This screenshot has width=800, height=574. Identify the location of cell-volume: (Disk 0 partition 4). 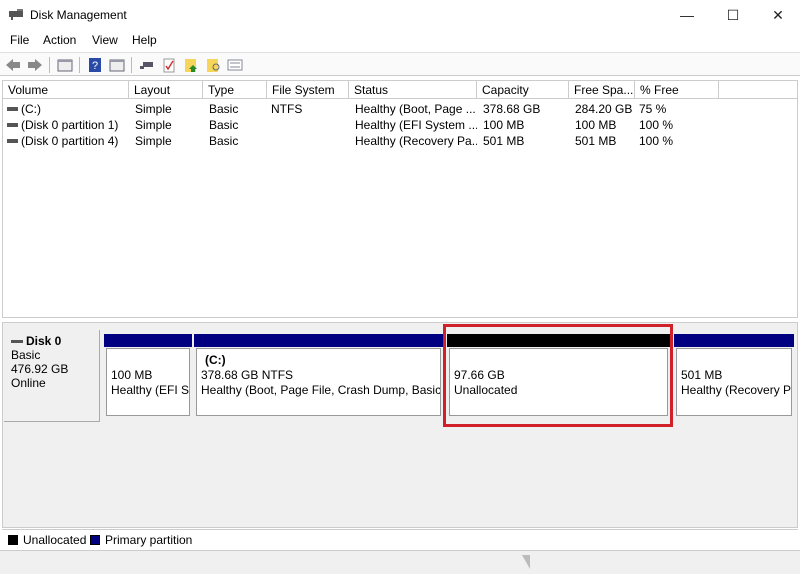
(70, 141).